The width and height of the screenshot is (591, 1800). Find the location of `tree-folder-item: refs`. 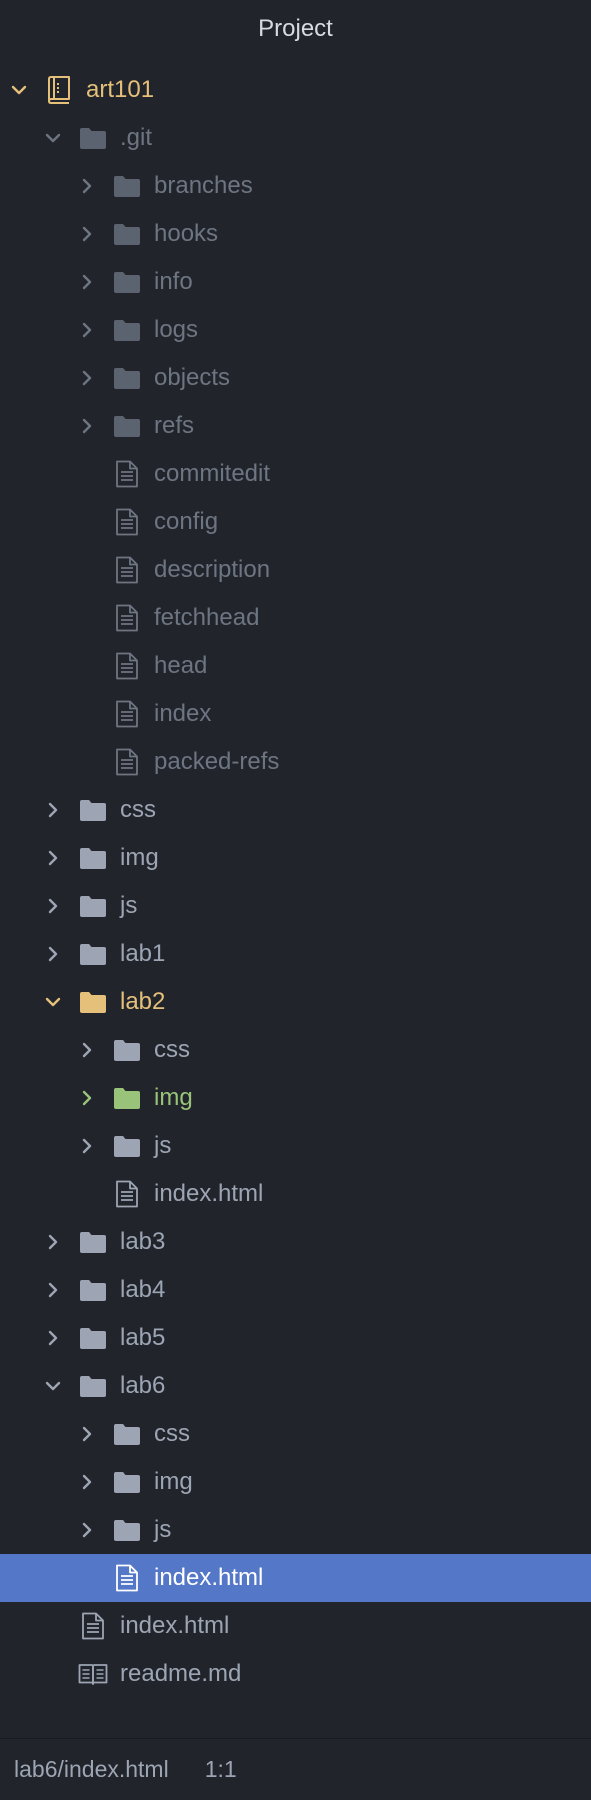

tree-folder-item: refs is located at coordinates (295, 426).